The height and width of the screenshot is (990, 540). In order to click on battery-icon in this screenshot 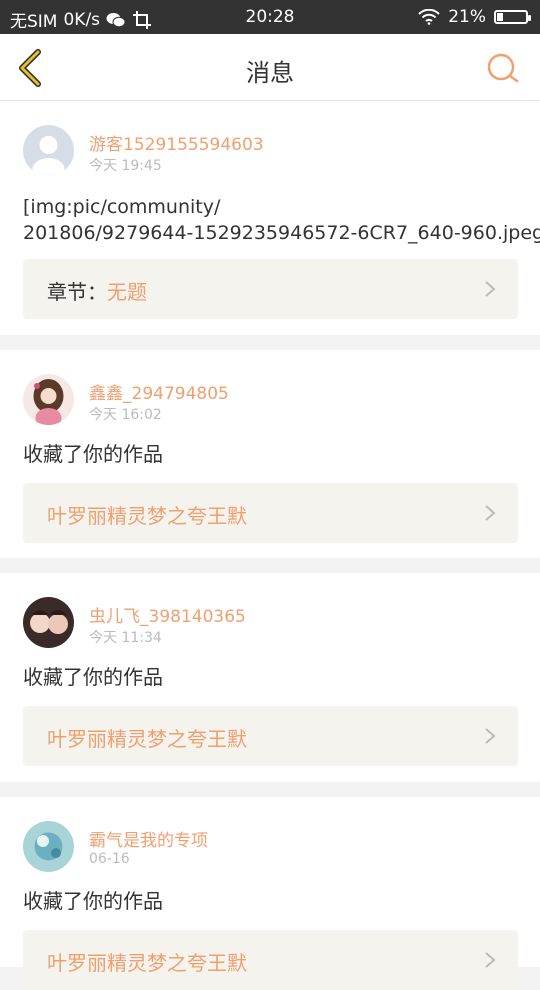, I will do `click(512, 17)`.